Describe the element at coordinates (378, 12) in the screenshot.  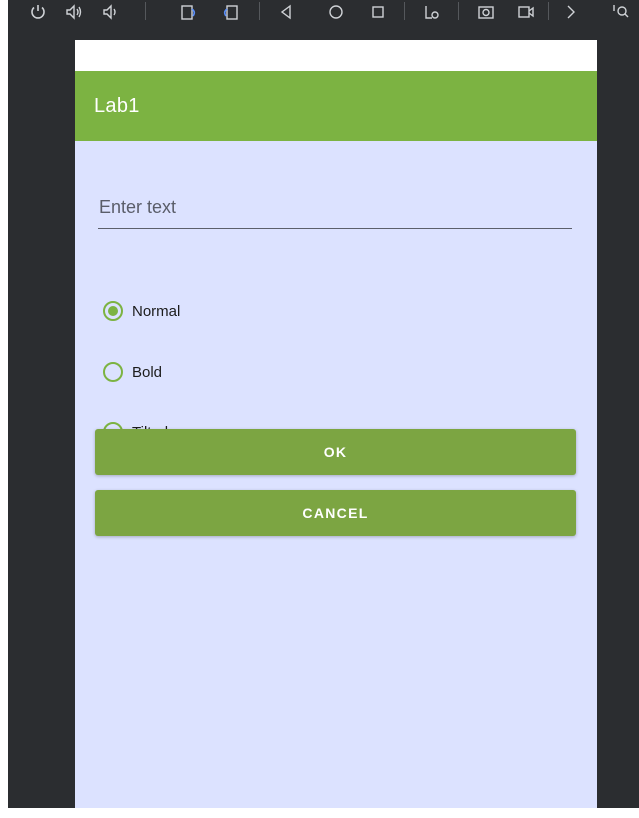
I see `overview-icon` at that location.